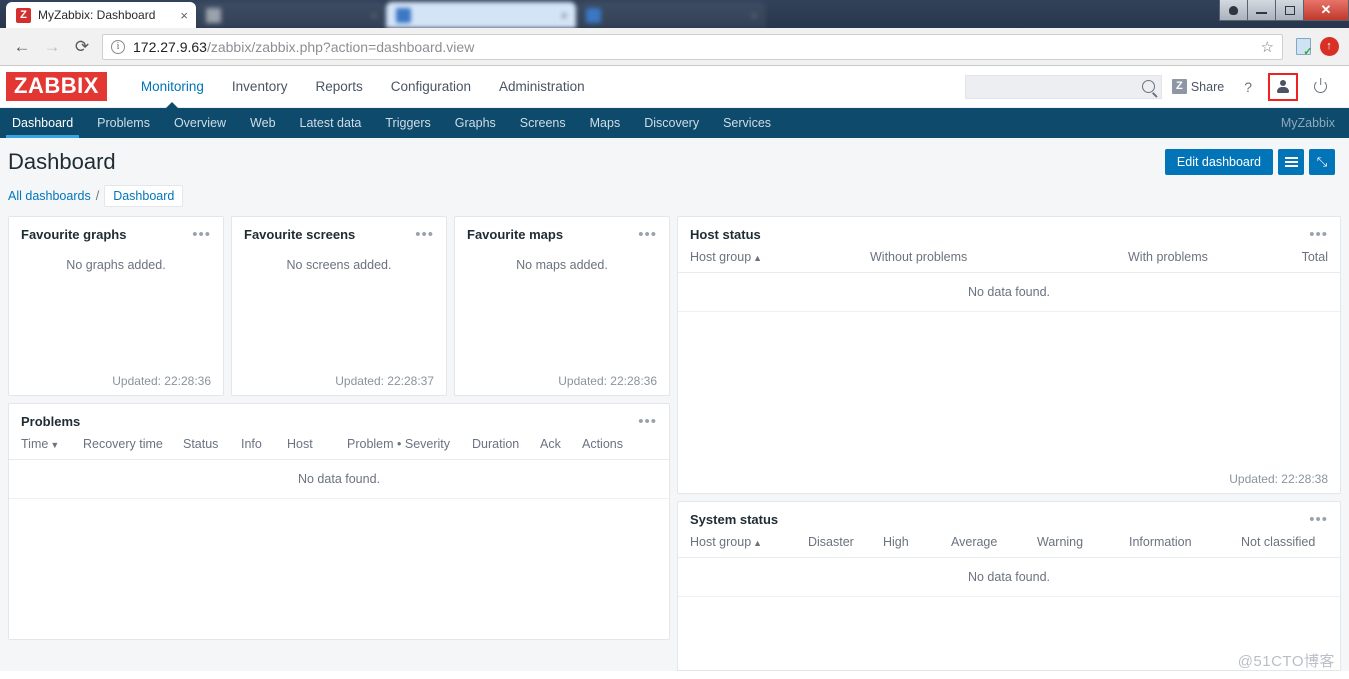 The height and width of the screenshot is (679, 1349). I want to click on column-header-ack: Ack, so click(561, 444).